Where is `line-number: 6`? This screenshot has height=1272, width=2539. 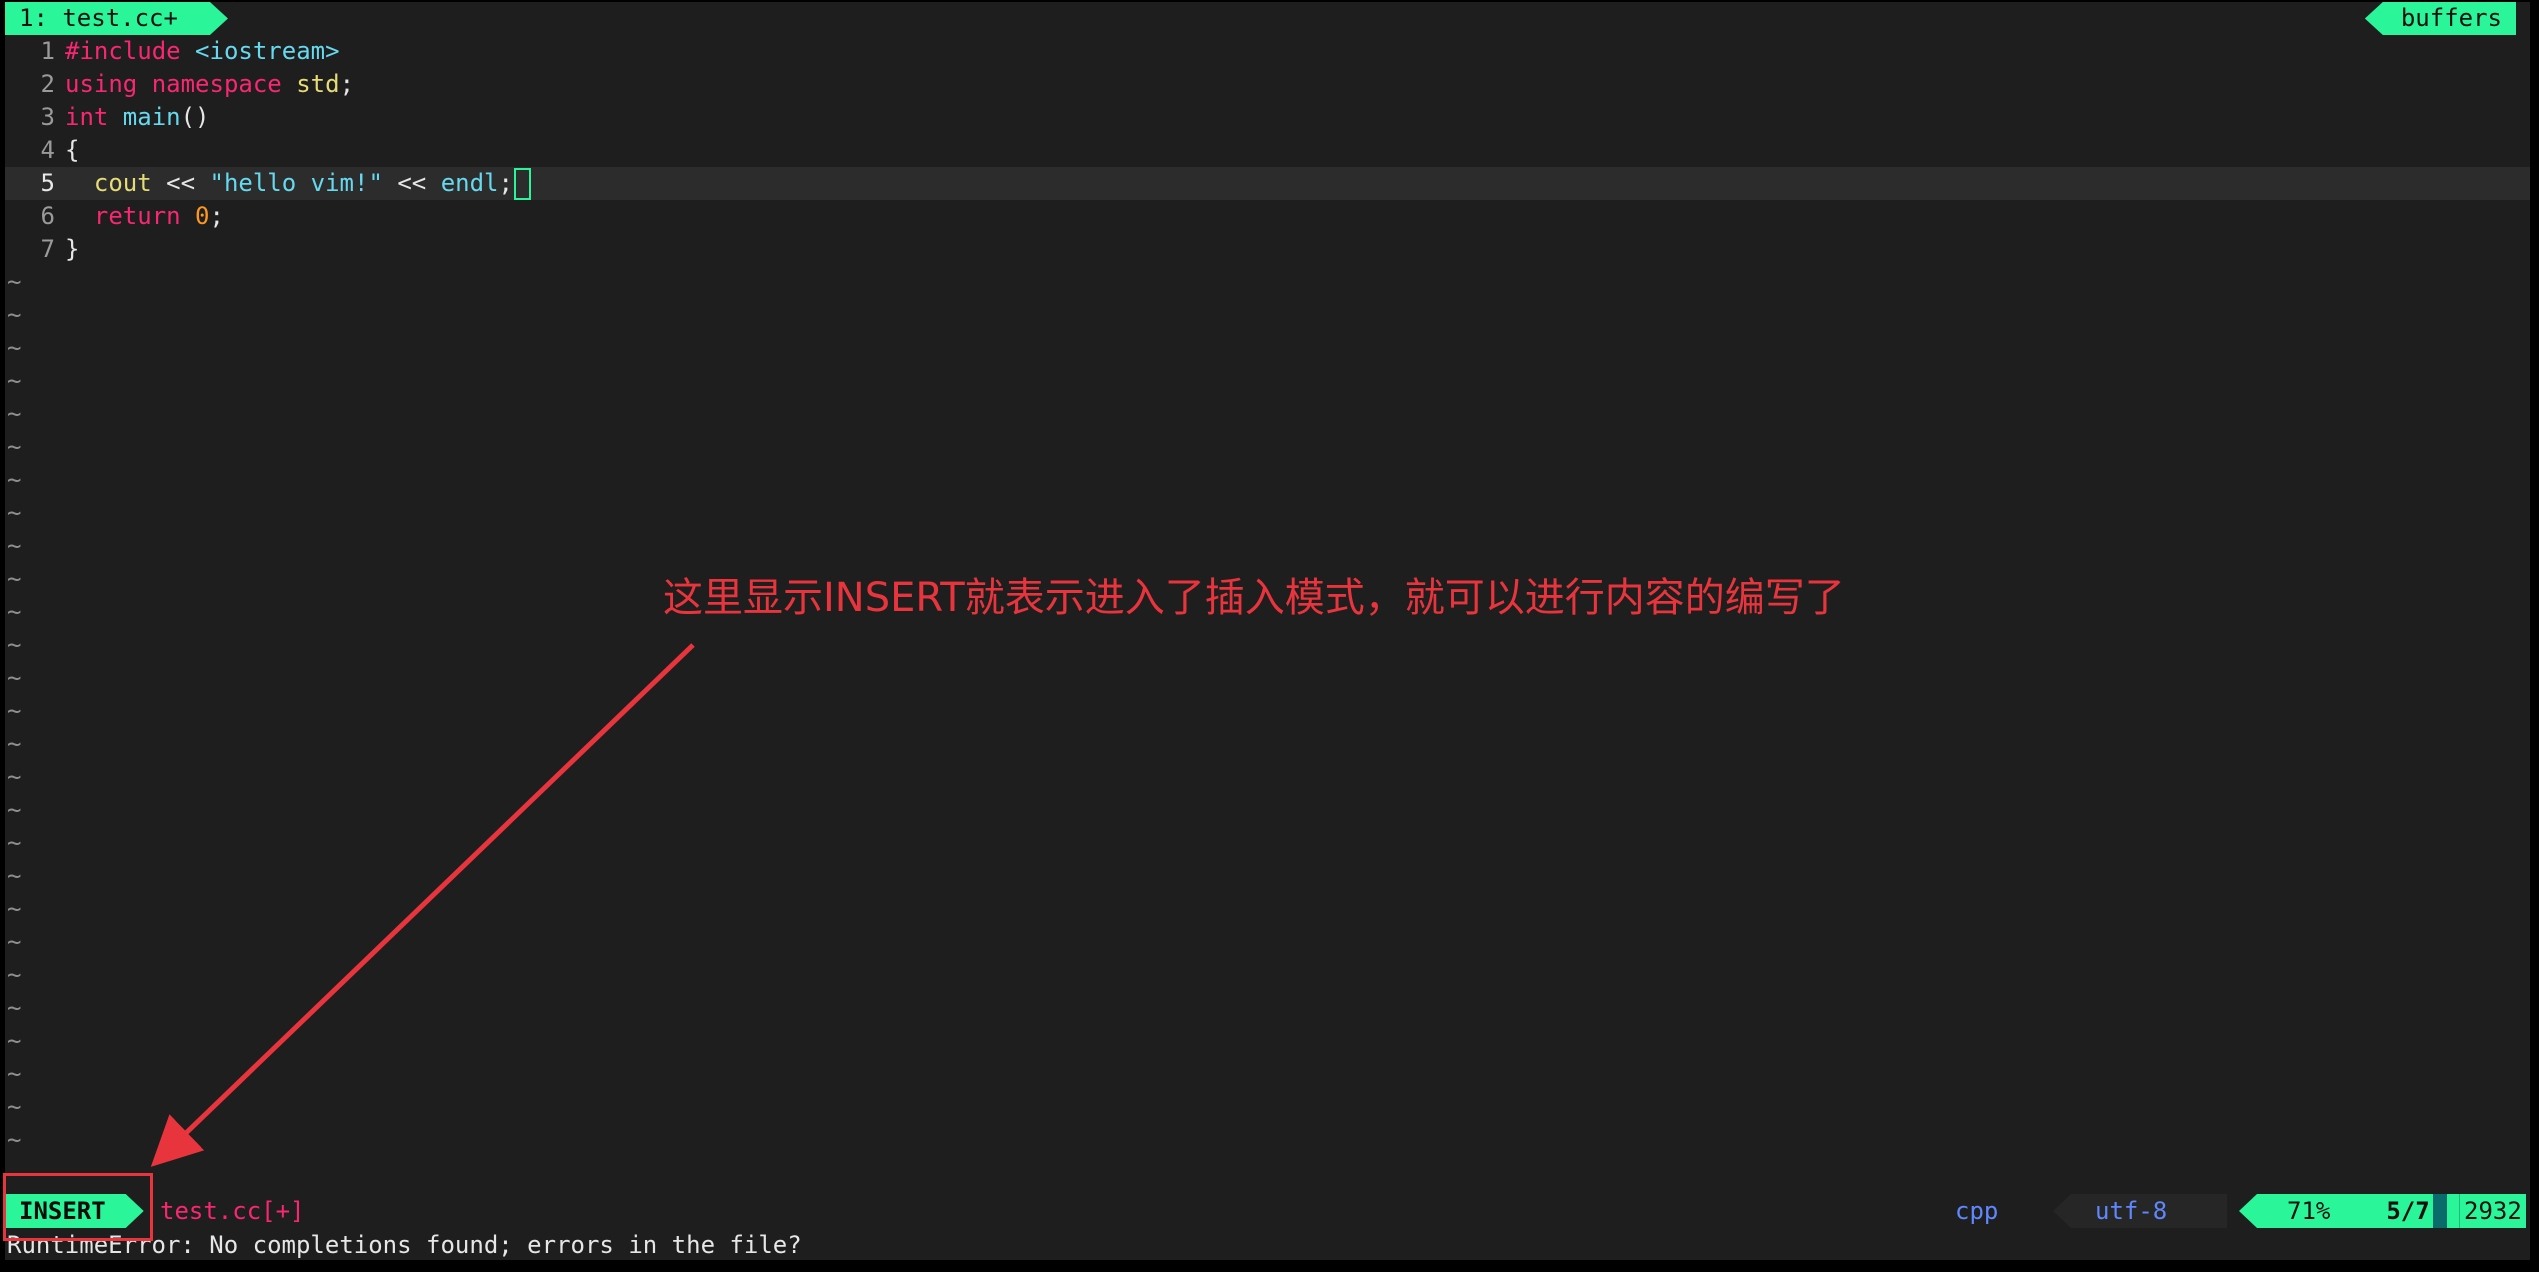 line-number: 6 is located at coordinates (47, 216).